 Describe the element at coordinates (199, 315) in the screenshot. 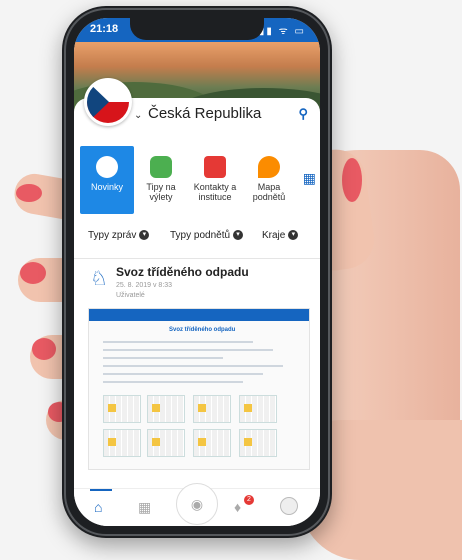

I see `document-header` at that location.